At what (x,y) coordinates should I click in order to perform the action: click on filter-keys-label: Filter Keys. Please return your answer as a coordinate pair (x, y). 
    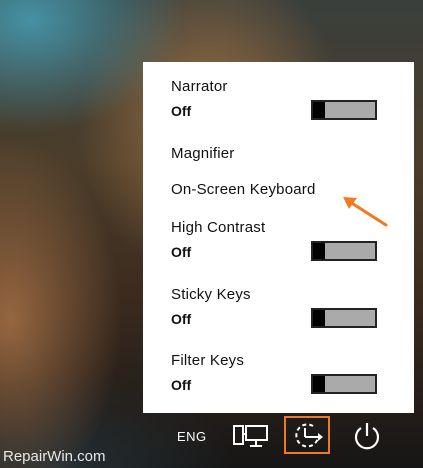
    Looking at the image, I should click on (208, 360).